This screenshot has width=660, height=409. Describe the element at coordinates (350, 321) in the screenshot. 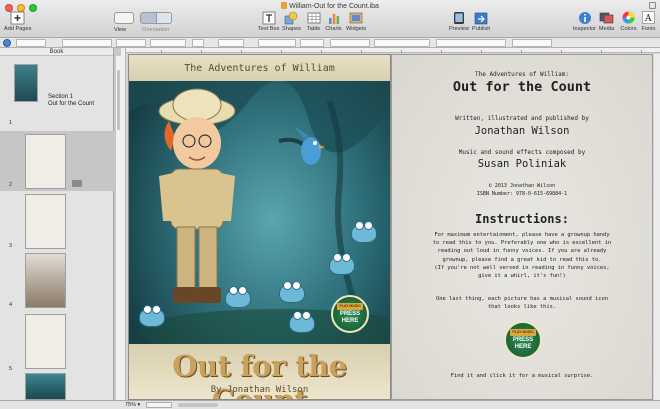

I see `here-label: HERE` at that location.